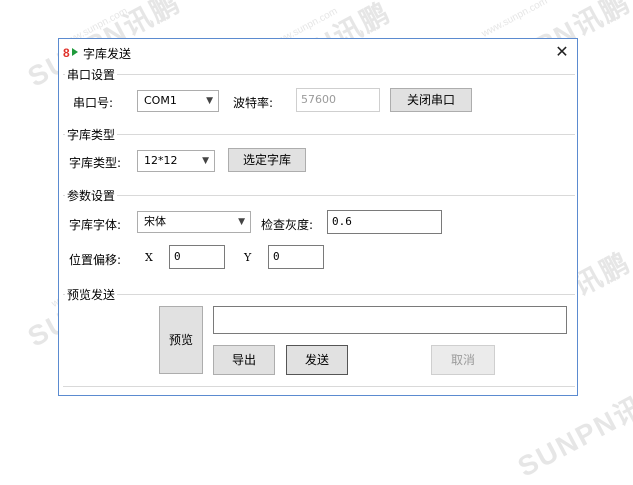 The height and width of the screenshot is (485, 633). I want to click on port-select: COM1 ▼, so click(178, 101).